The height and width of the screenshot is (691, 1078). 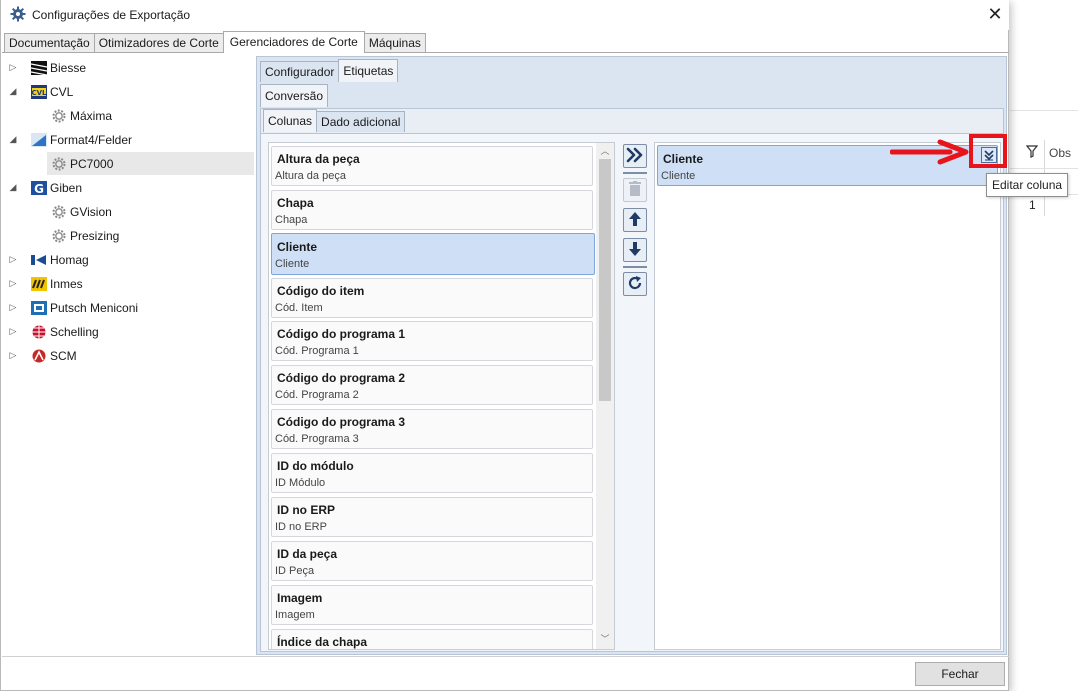 What do you see at coordinates (432, 517) in the screenshot?
I see `list-item: ID no ERP ID no ERP` at bounding box center [432, 517].